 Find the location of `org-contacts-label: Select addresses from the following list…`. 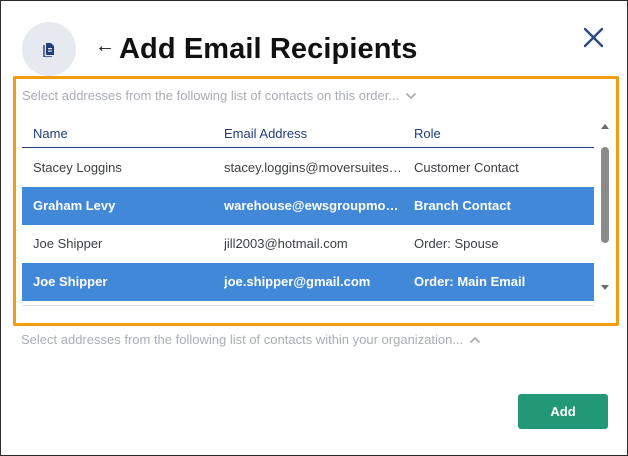

org-contacts-label: Select addresses from the following list… is located at coordinates (242, 339).